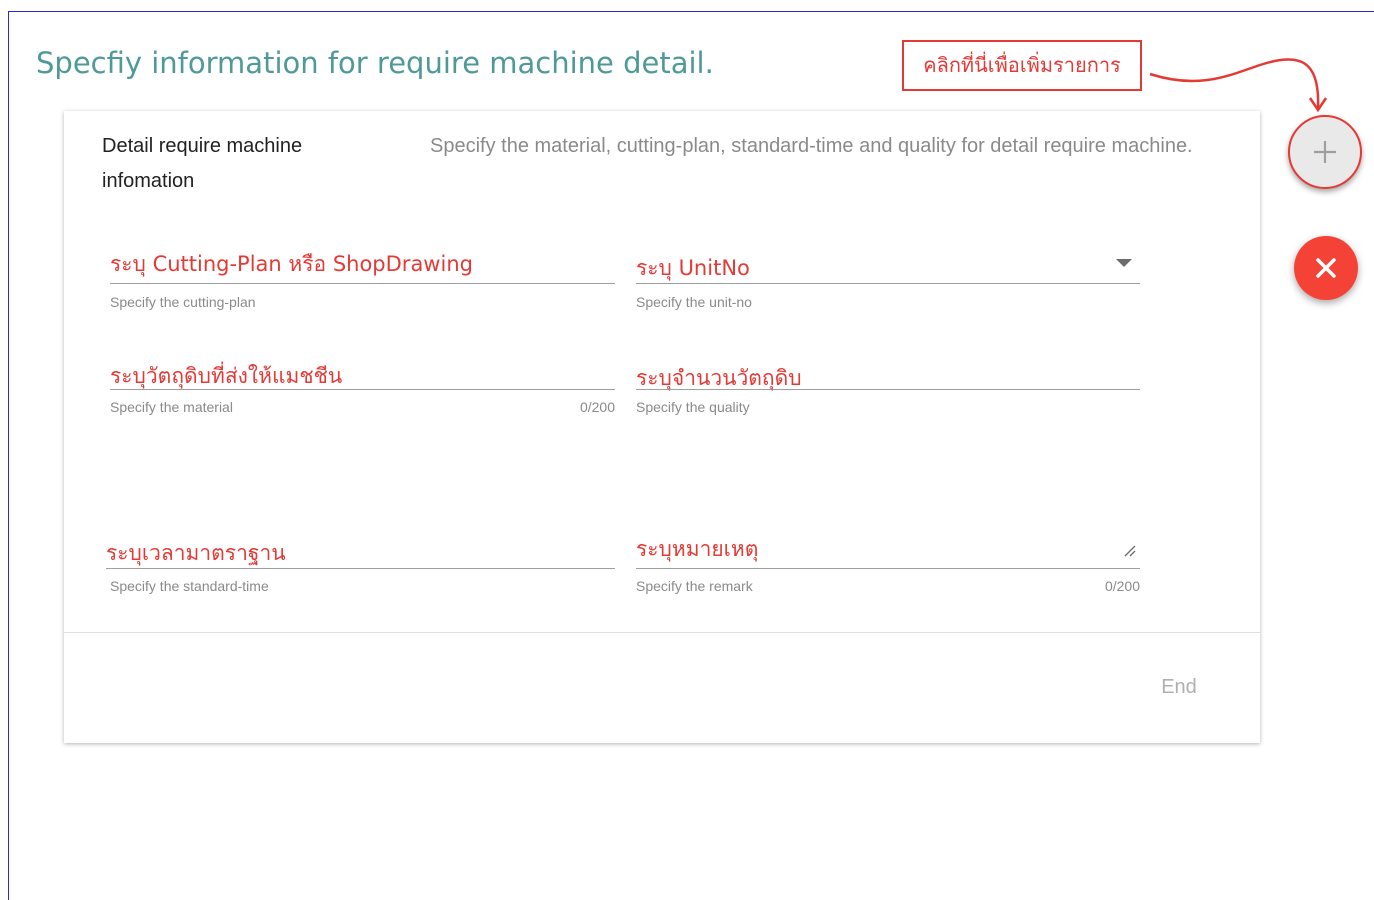 This screenshot has width=1374, height=900. I want to click on unit-no-field: ระบุ UnitNo Specify the unit-no, so click(888, 281).